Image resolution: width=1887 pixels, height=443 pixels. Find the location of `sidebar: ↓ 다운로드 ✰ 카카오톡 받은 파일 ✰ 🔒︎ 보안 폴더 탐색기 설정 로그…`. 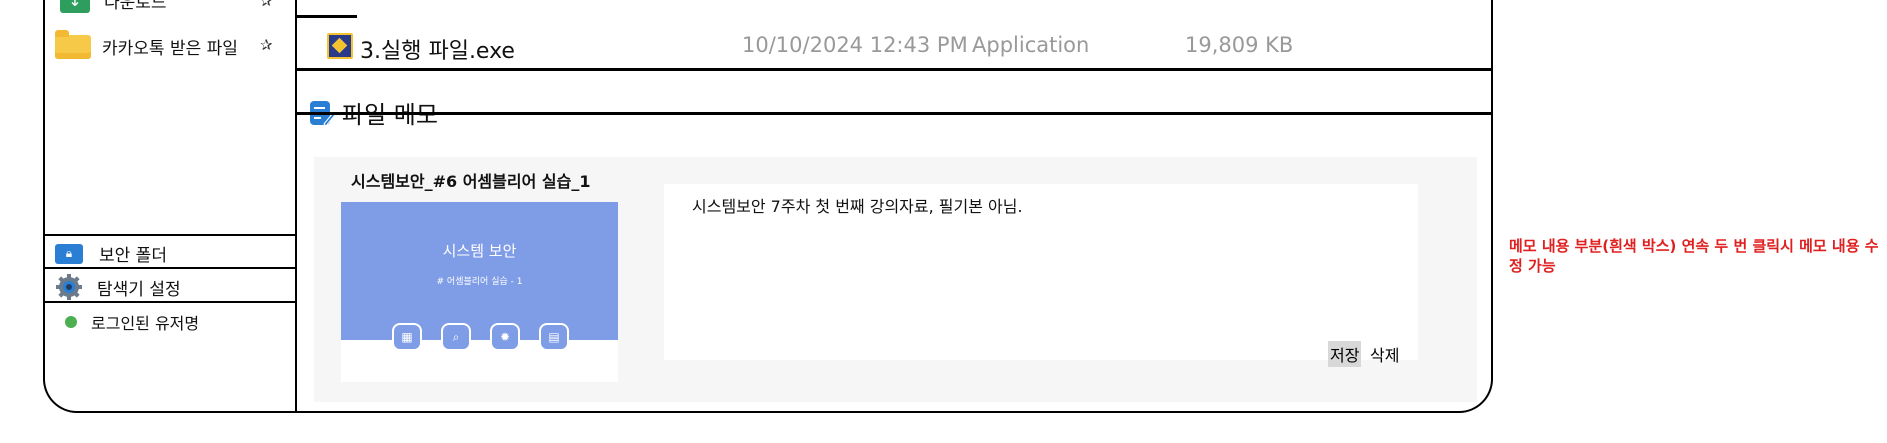

sidebar: ↓ 다운로드 ✰ 카카오톡 받은 파일 ✰ 🔒︎ 보안 폴더 탐색기 설정 로그… is located at coordinates (171, 205).